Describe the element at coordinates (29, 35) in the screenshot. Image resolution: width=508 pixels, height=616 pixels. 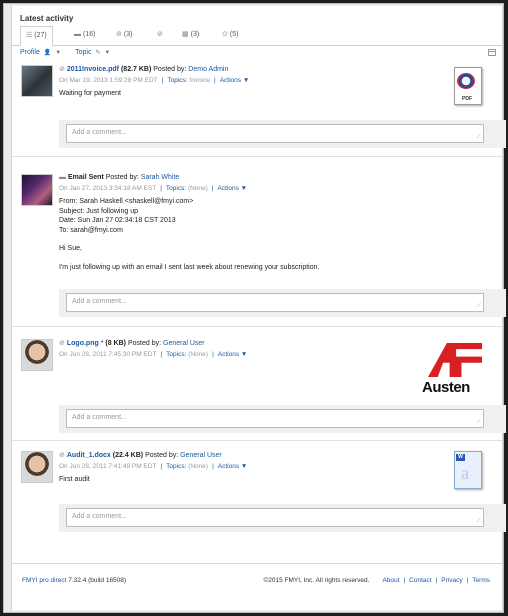
I see `list-icon: ☰` at that location.